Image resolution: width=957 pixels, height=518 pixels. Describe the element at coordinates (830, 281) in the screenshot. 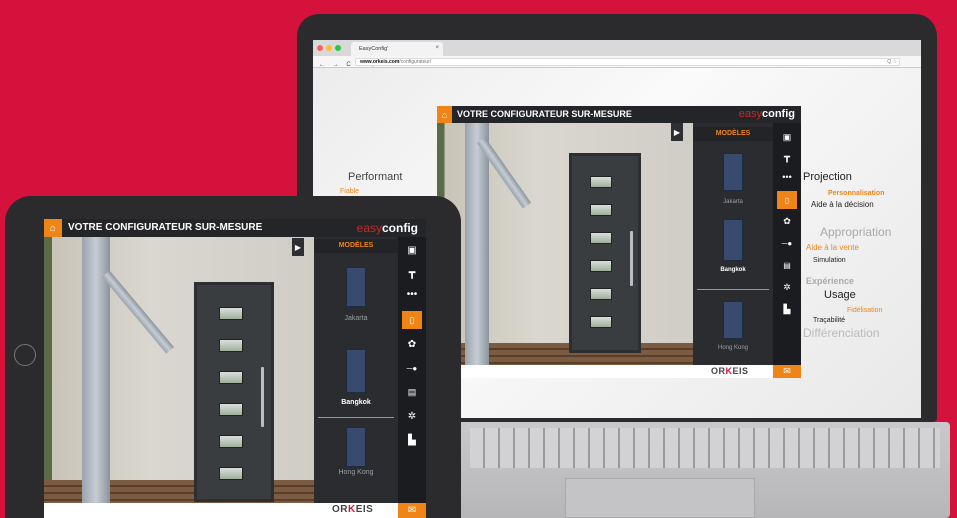

I see `claim-experience: Expérience` at that location.